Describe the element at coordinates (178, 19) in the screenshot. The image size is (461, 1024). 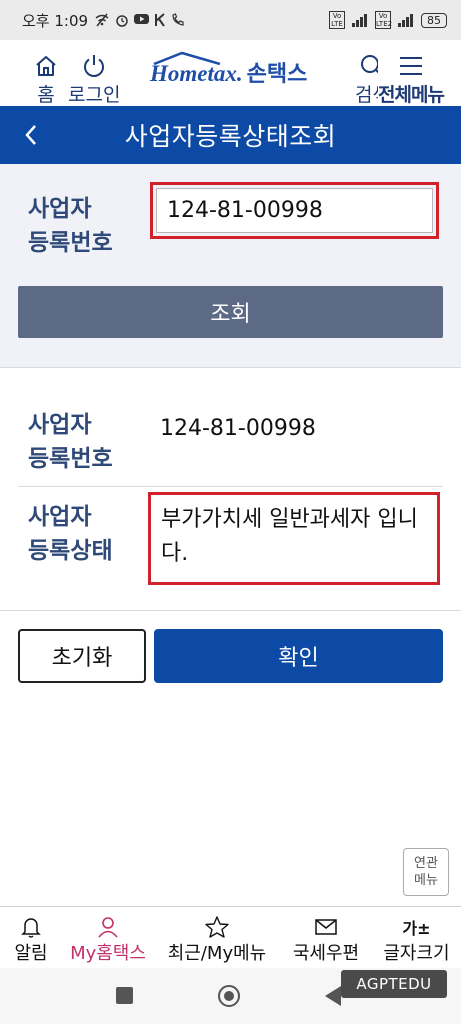
I see `call-icon` at that location.